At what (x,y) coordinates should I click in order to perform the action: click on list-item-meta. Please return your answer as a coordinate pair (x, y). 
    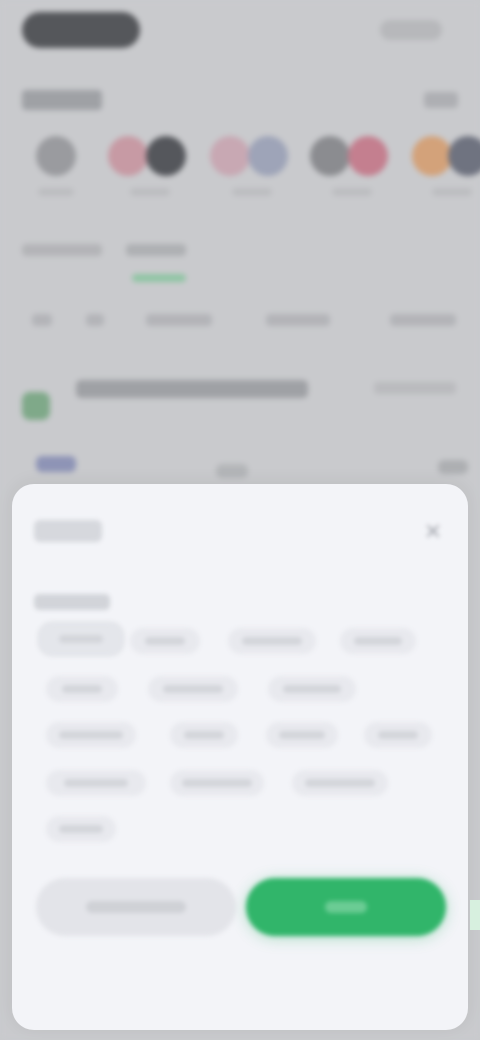
    Looking at the image, I should click on (415, 388).